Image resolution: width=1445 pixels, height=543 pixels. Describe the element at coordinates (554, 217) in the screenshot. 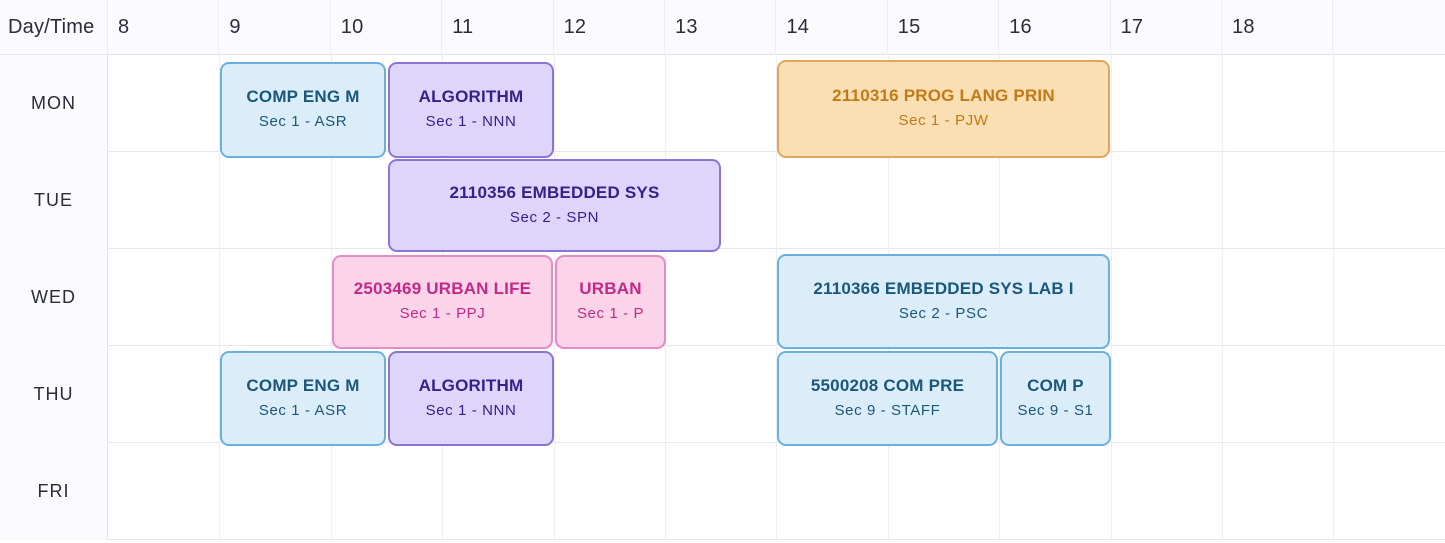

I see `course-section: Sec 2 - SPN` at that location.